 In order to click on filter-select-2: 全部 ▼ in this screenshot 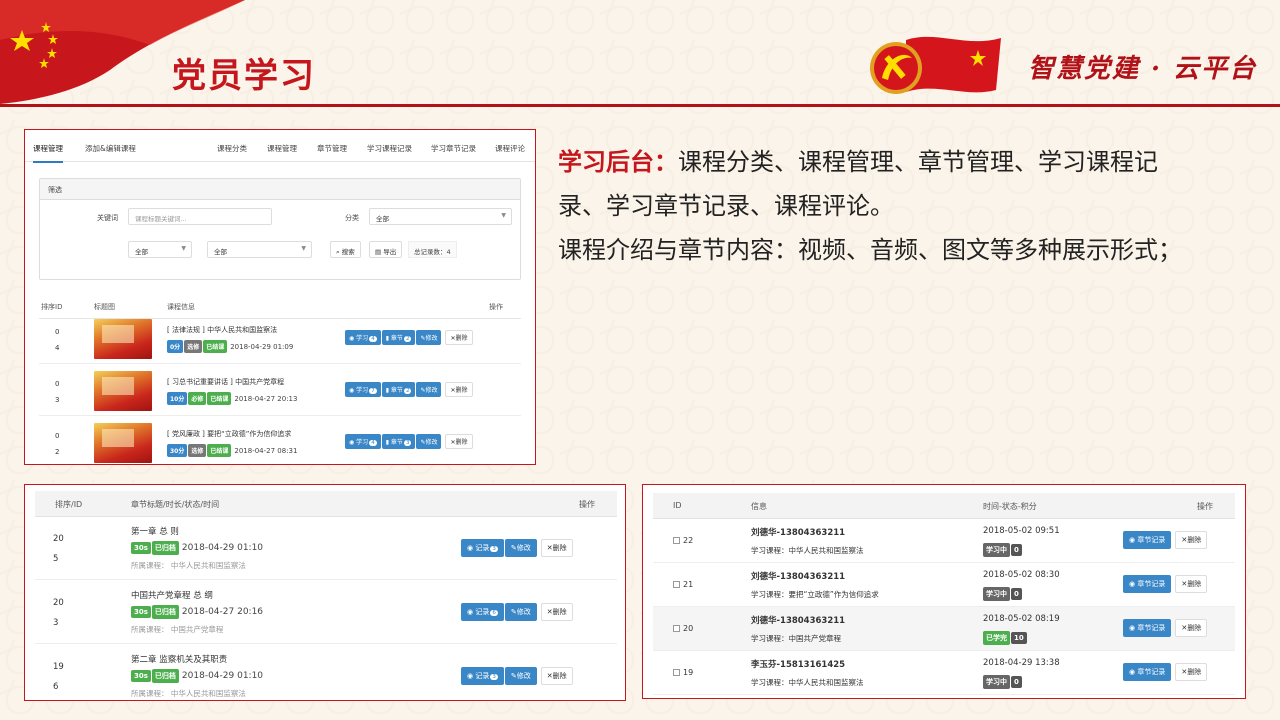, I will do `click(259, 249)`.